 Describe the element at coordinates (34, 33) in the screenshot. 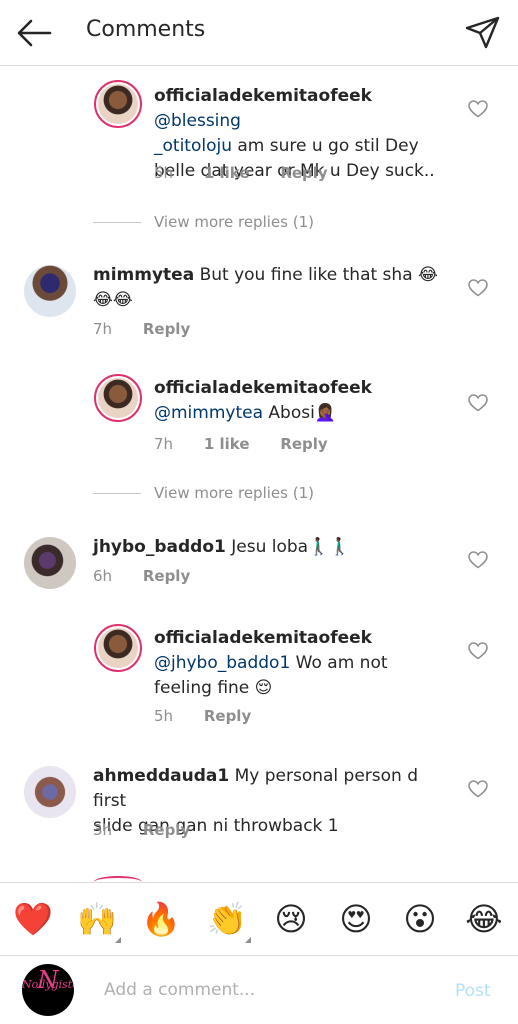

I see `back-arrow-icon` at that location.